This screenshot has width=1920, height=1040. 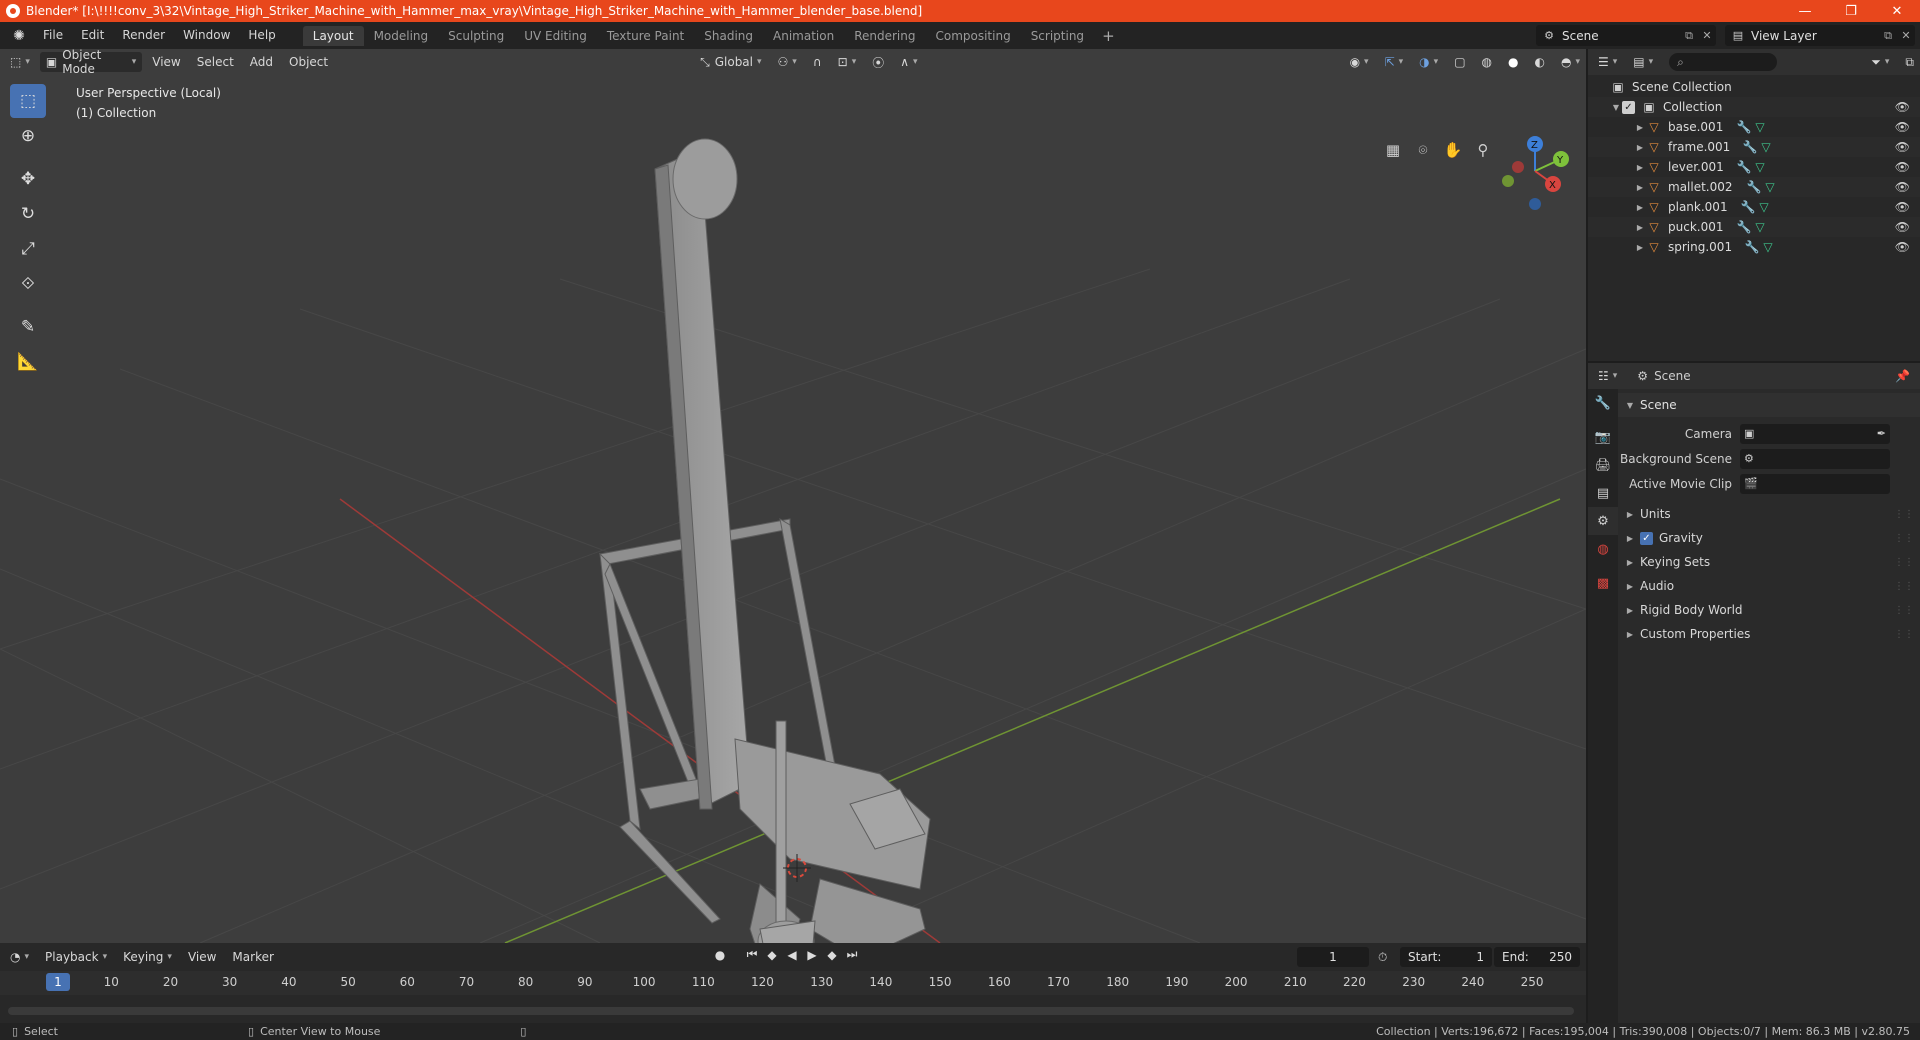 I want to click on zoom-icon: ⚲, so click(x=1483, y=150).